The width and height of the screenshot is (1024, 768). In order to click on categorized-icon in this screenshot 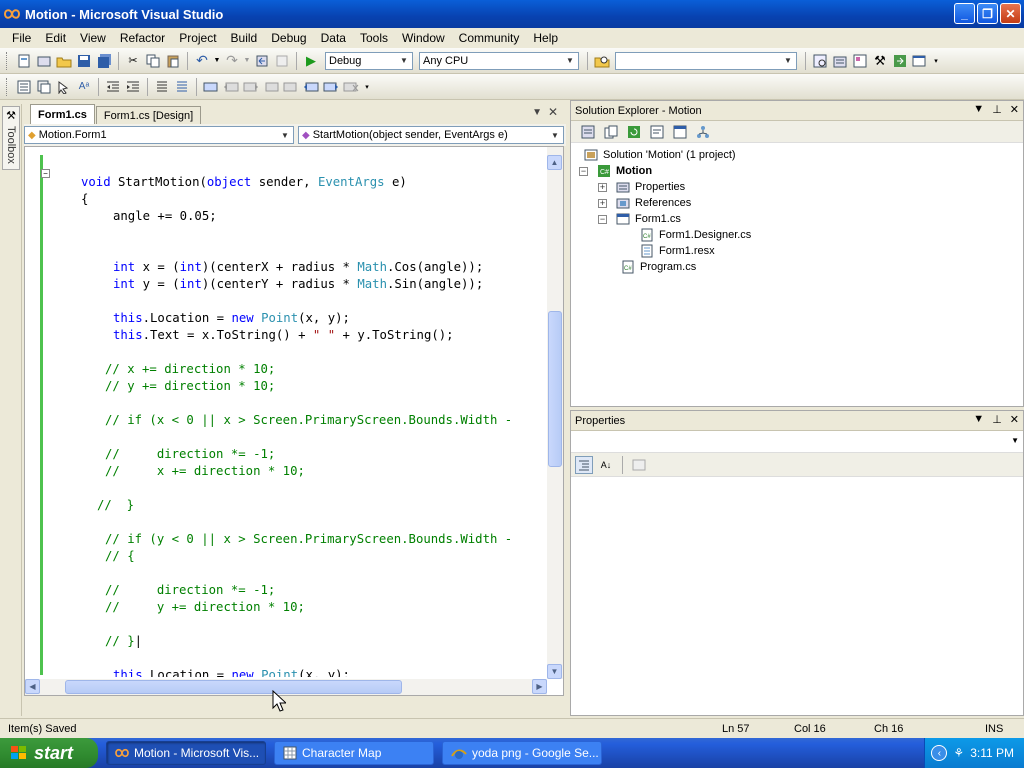, I will do `click(584, 464)`.